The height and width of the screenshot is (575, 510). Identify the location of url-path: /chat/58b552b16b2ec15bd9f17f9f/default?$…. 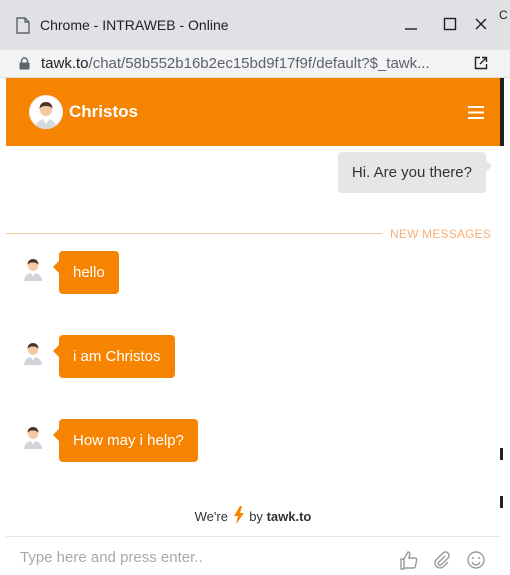
(259, 63).